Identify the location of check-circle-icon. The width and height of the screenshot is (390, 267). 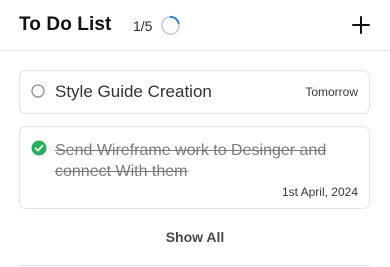
(39, 148).